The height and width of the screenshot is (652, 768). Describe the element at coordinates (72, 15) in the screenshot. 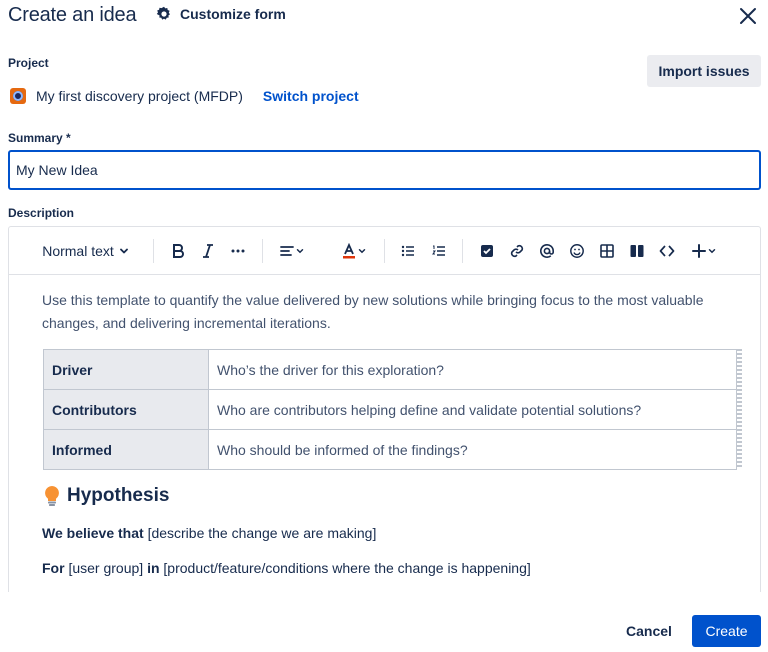

I see `dialog-title: Create an idea` at that location.